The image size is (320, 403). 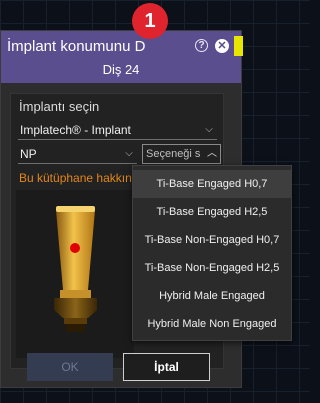 What do you see at coordinates (76, 46) in the screenshot?
I see `dialog-title: İmplant konumunu D` at bounding box center [76, 46].